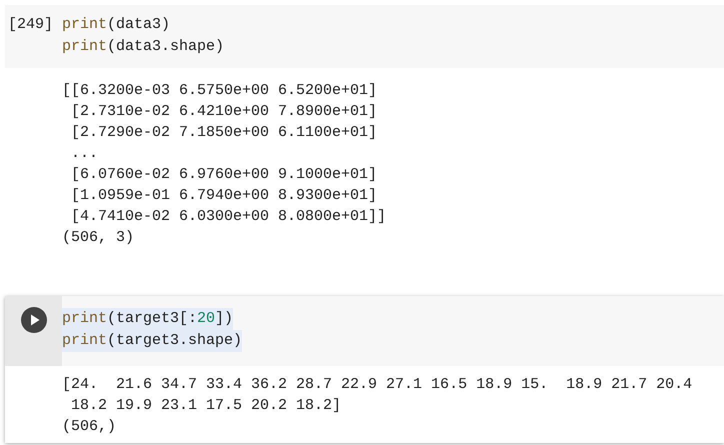  What do you see at coordinates (220, 91) in the screenshot?
I see `output-line: [[6.3200e-03 6.5750e+00 6.5200e+01]` at bounding box center [220, 91].